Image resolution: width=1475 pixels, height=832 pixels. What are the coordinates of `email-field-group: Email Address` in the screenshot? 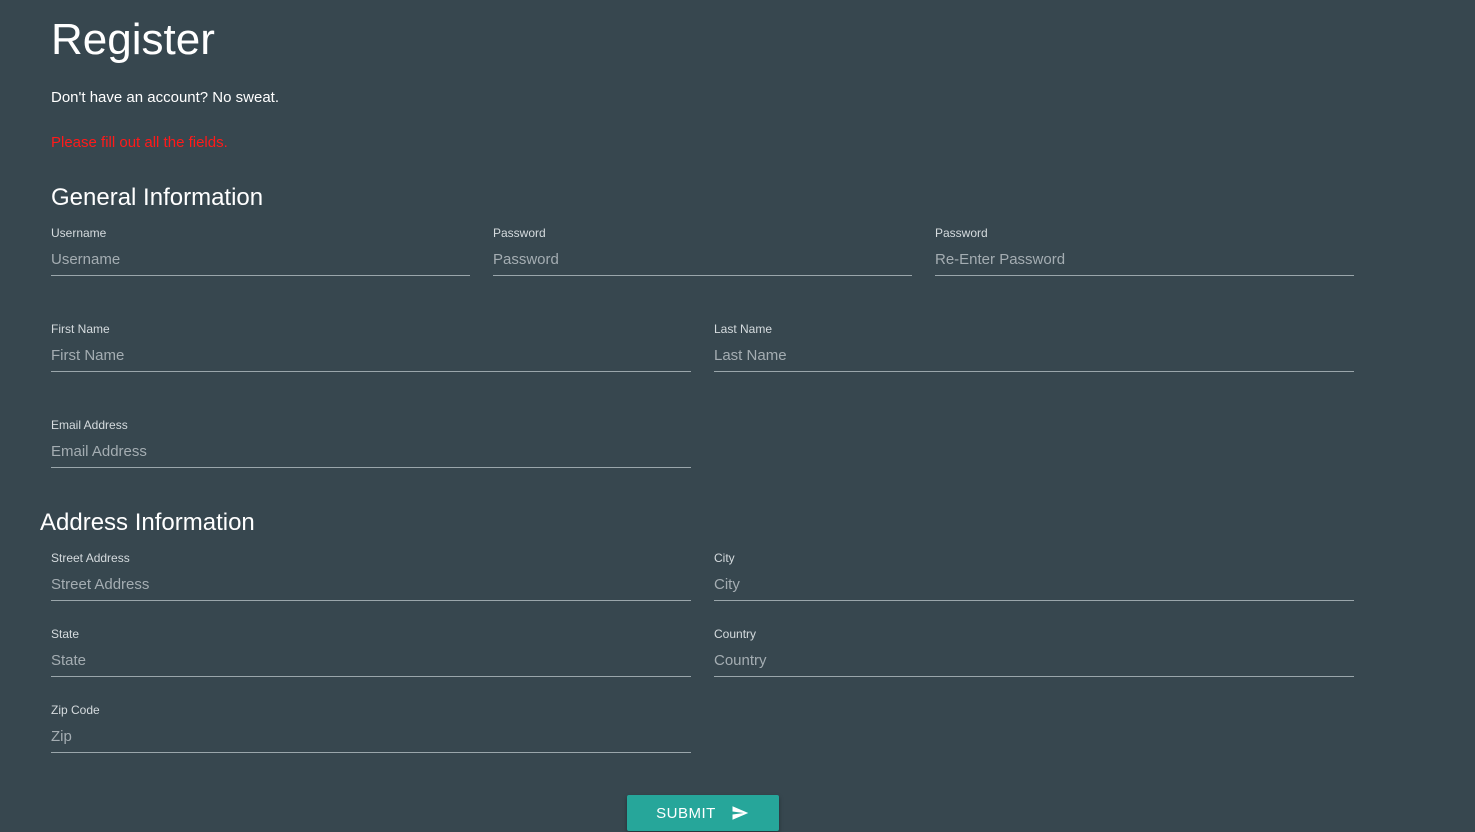 It's located at (371, 446).